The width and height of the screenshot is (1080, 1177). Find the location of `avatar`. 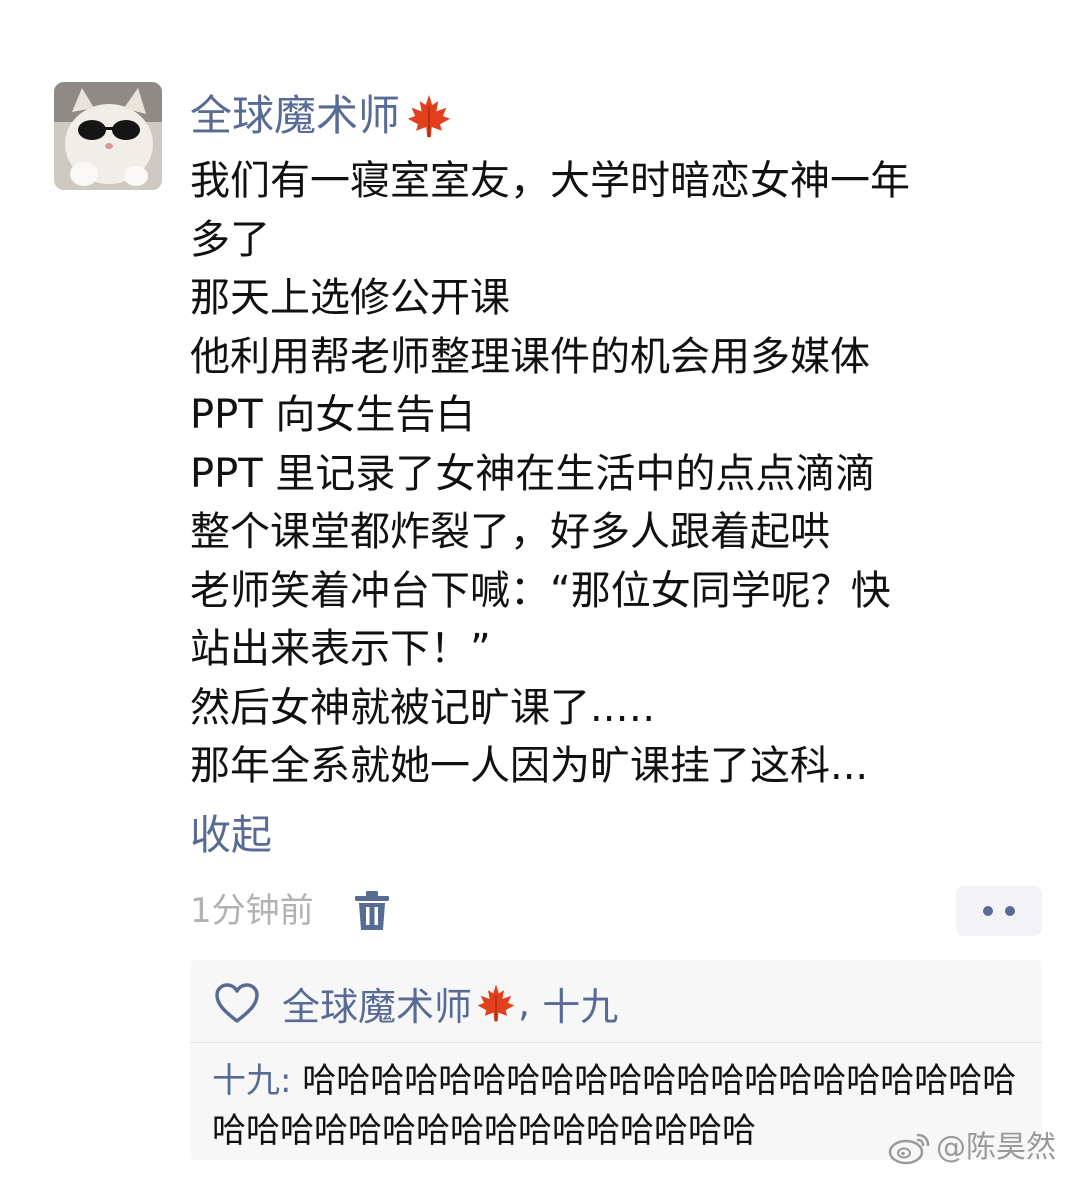

avatar is located at coordinates (108, 136).